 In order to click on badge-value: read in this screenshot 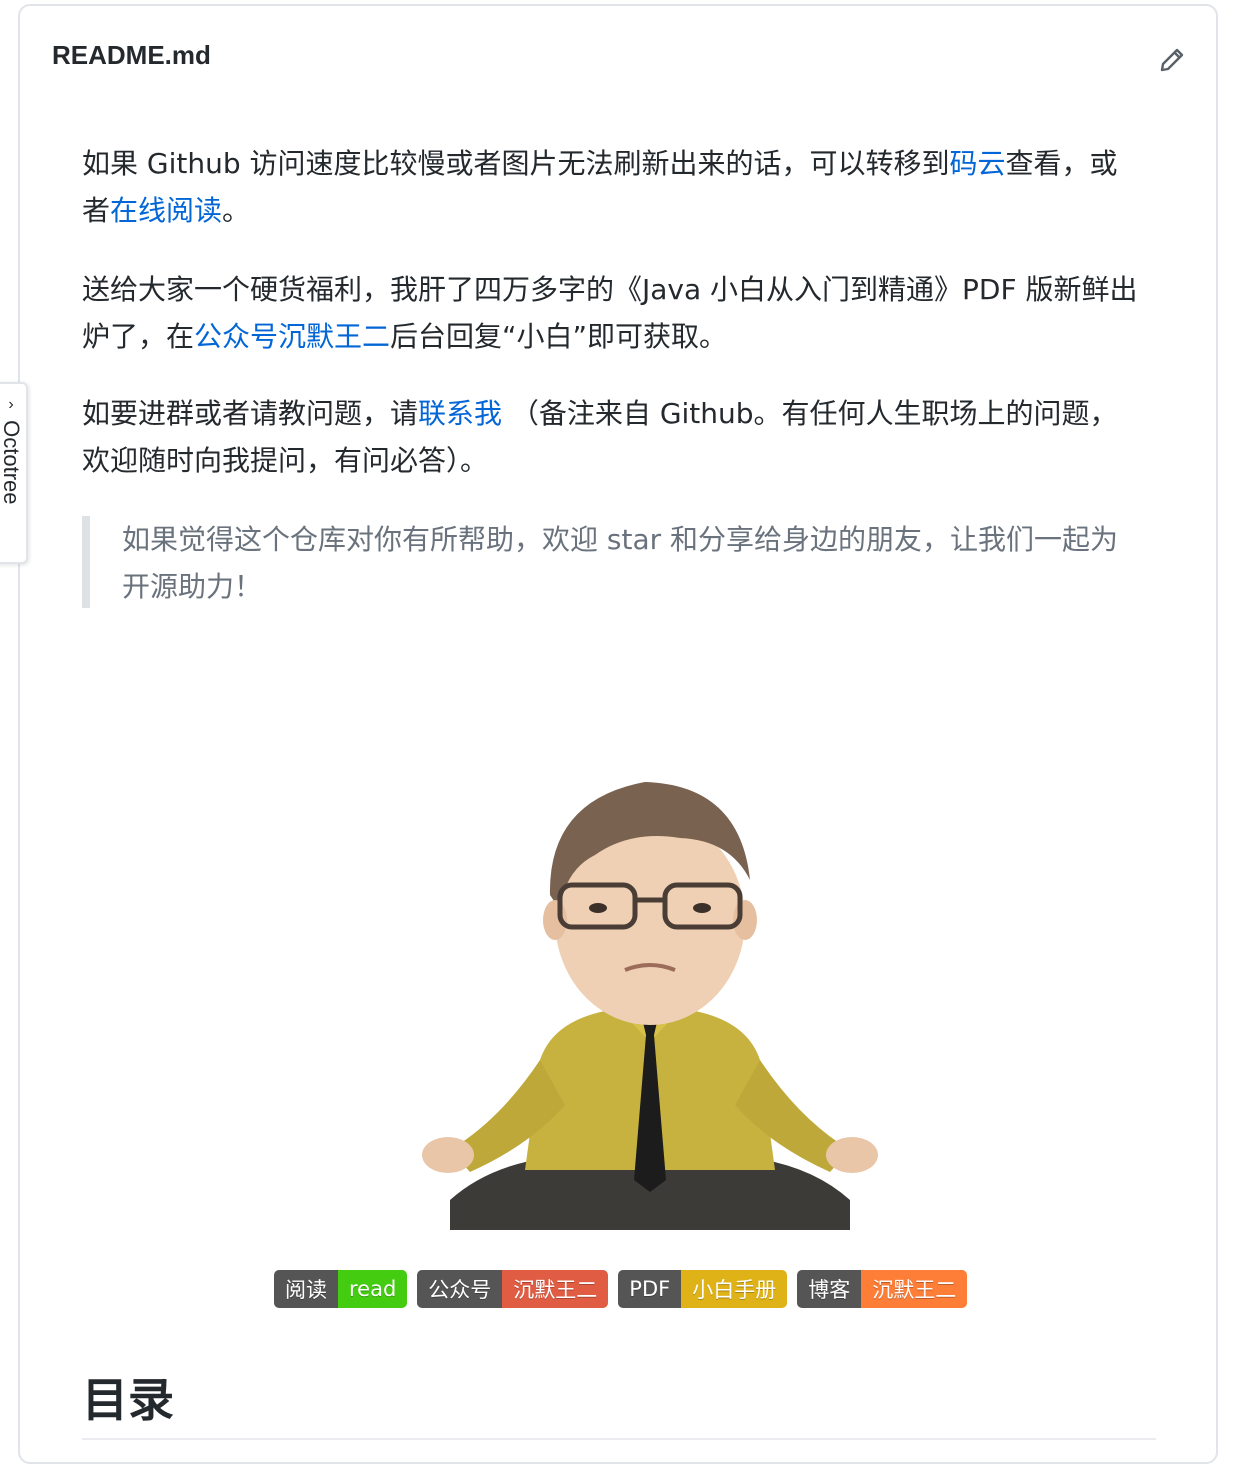, I will do `click(373, 1289)`.